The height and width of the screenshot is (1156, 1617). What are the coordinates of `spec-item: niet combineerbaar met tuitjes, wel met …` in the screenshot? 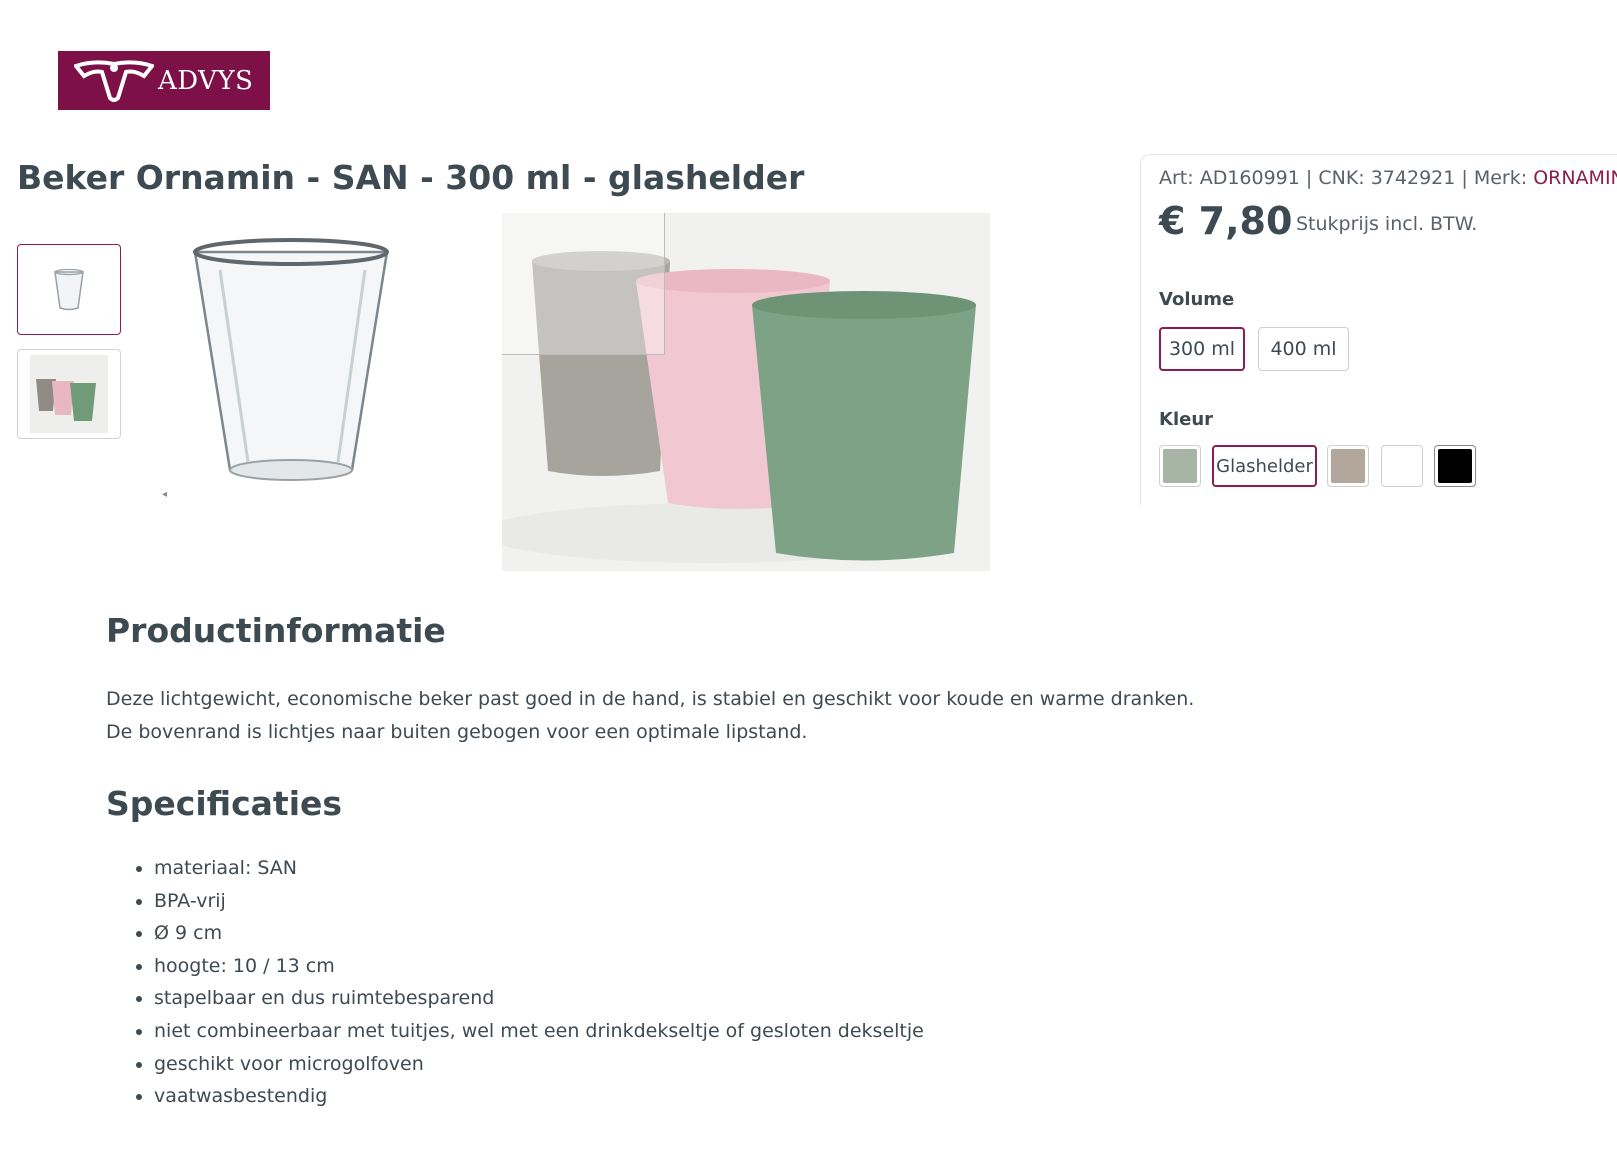 It's located at (539, 1031).